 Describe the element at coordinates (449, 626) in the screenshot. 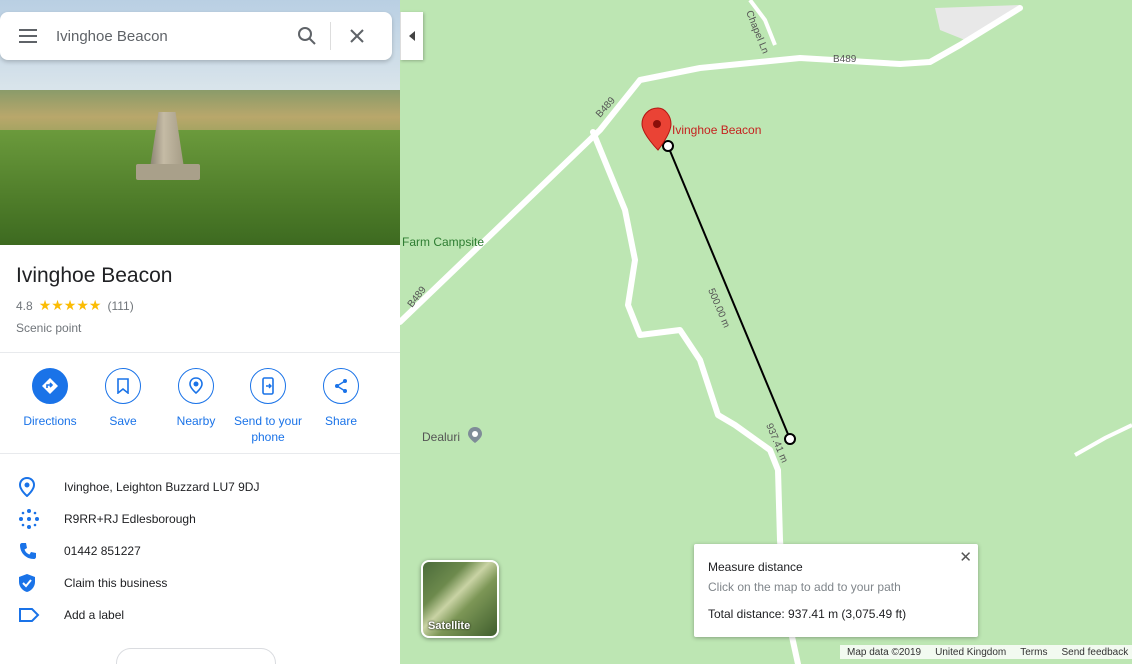

I see `satellite-label: Satellite` at that location.